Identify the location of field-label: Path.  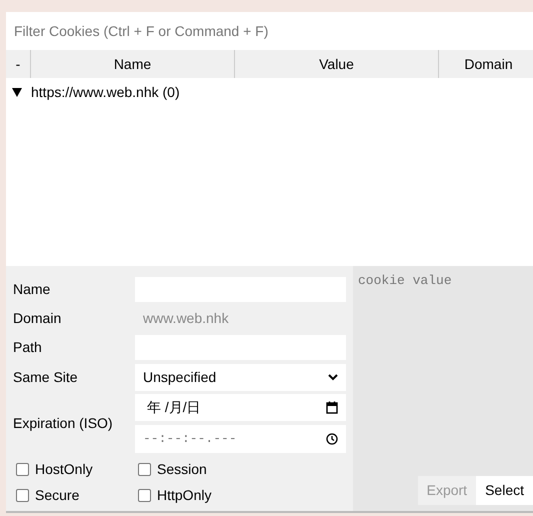
(28, 347).